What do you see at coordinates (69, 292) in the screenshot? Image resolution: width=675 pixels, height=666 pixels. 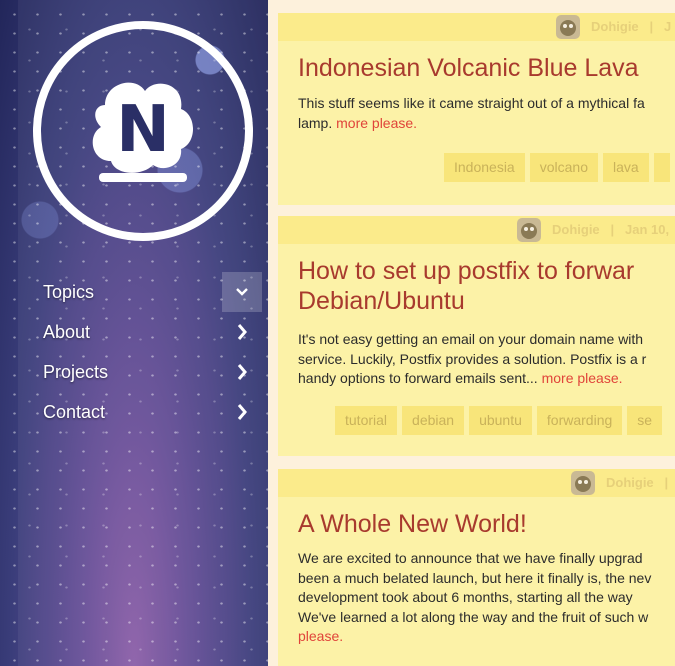 I see `nav-label: Topics` at bounding box center [69, 292].